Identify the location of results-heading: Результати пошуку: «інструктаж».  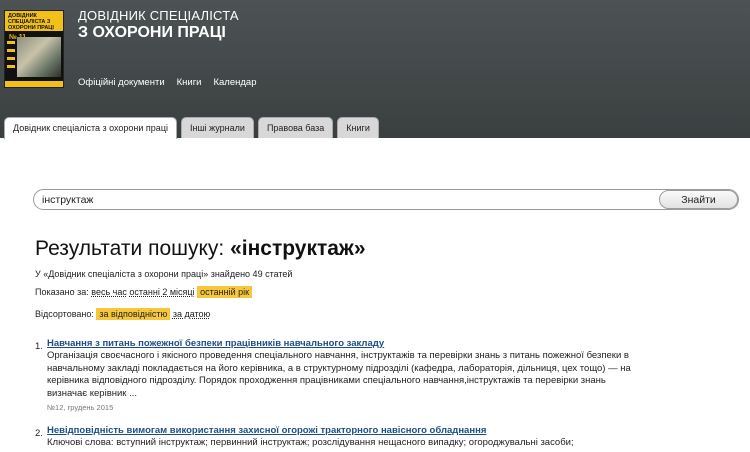
(200, 249).